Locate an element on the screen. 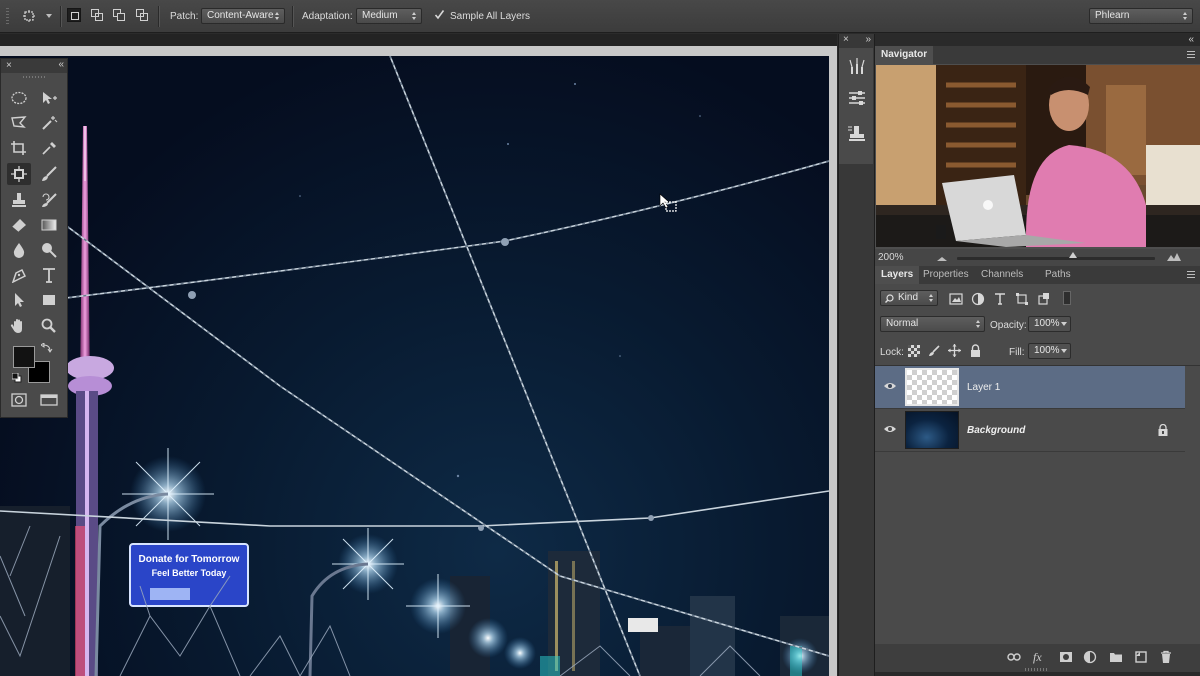  dodge-icon is located at coordinates (49, 250).